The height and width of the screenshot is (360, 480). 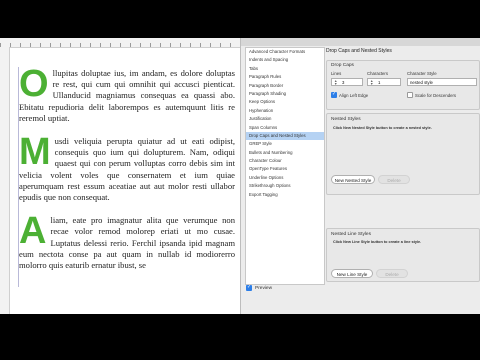 What do you see at coordinates (285, 178) in the screenshot?
I see `sidebar-item: Underline Options` at bounding box center [285, 178].